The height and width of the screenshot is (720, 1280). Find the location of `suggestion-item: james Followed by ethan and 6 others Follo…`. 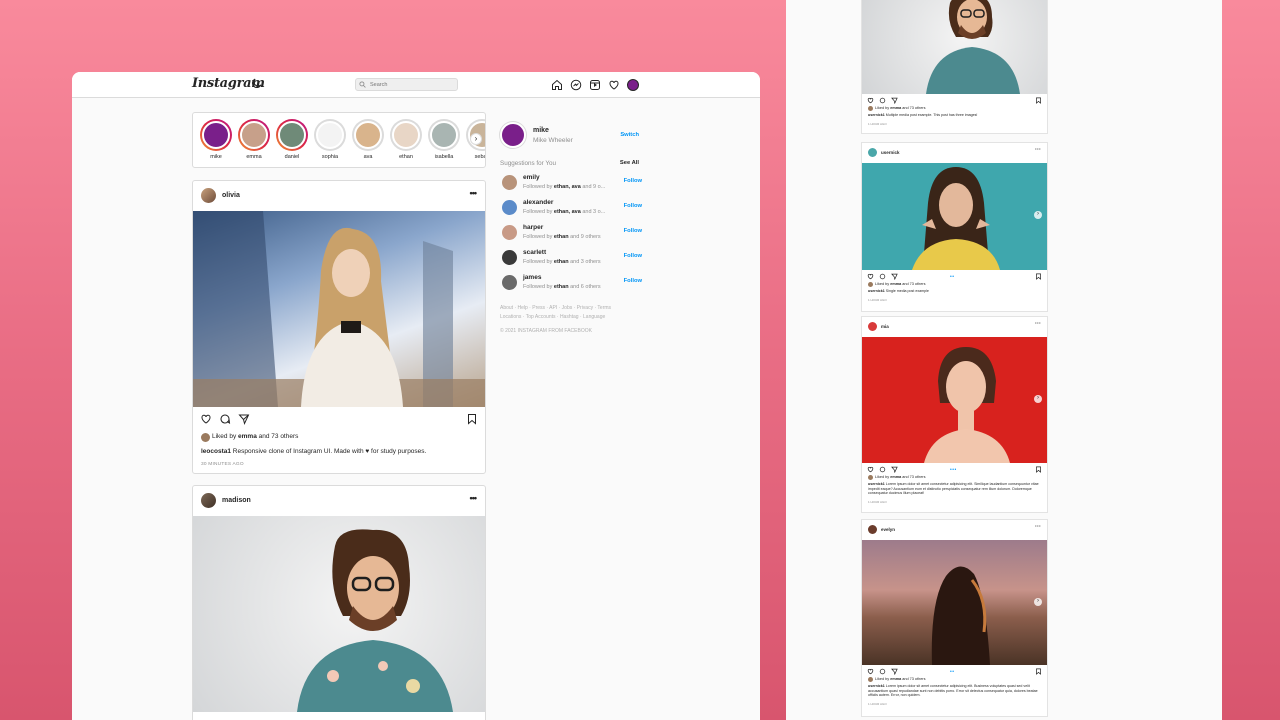

suggestion-item: james Followed by ethan and 6 others Follo… is located at coordinates (571, 283).